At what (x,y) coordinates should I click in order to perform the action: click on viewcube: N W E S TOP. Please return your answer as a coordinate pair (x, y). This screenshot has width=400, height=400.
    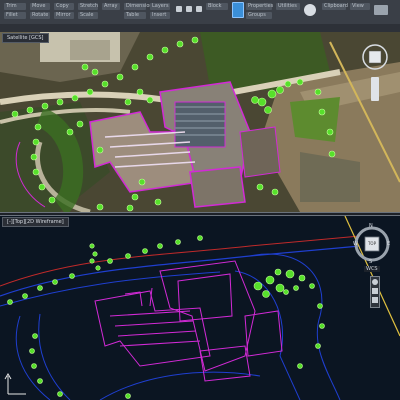
    Looking at the image, I should click on (372, 244).